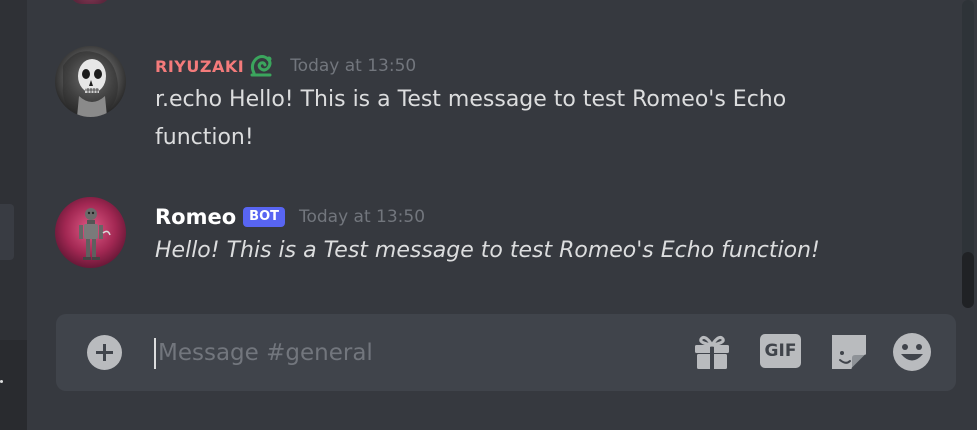 Image resolution: width=977 pixels, height=430 pixels. What do you see at coordinates (262, 66) in the screenshot?
I see `snake-icon` at bounding box center [262, 66].